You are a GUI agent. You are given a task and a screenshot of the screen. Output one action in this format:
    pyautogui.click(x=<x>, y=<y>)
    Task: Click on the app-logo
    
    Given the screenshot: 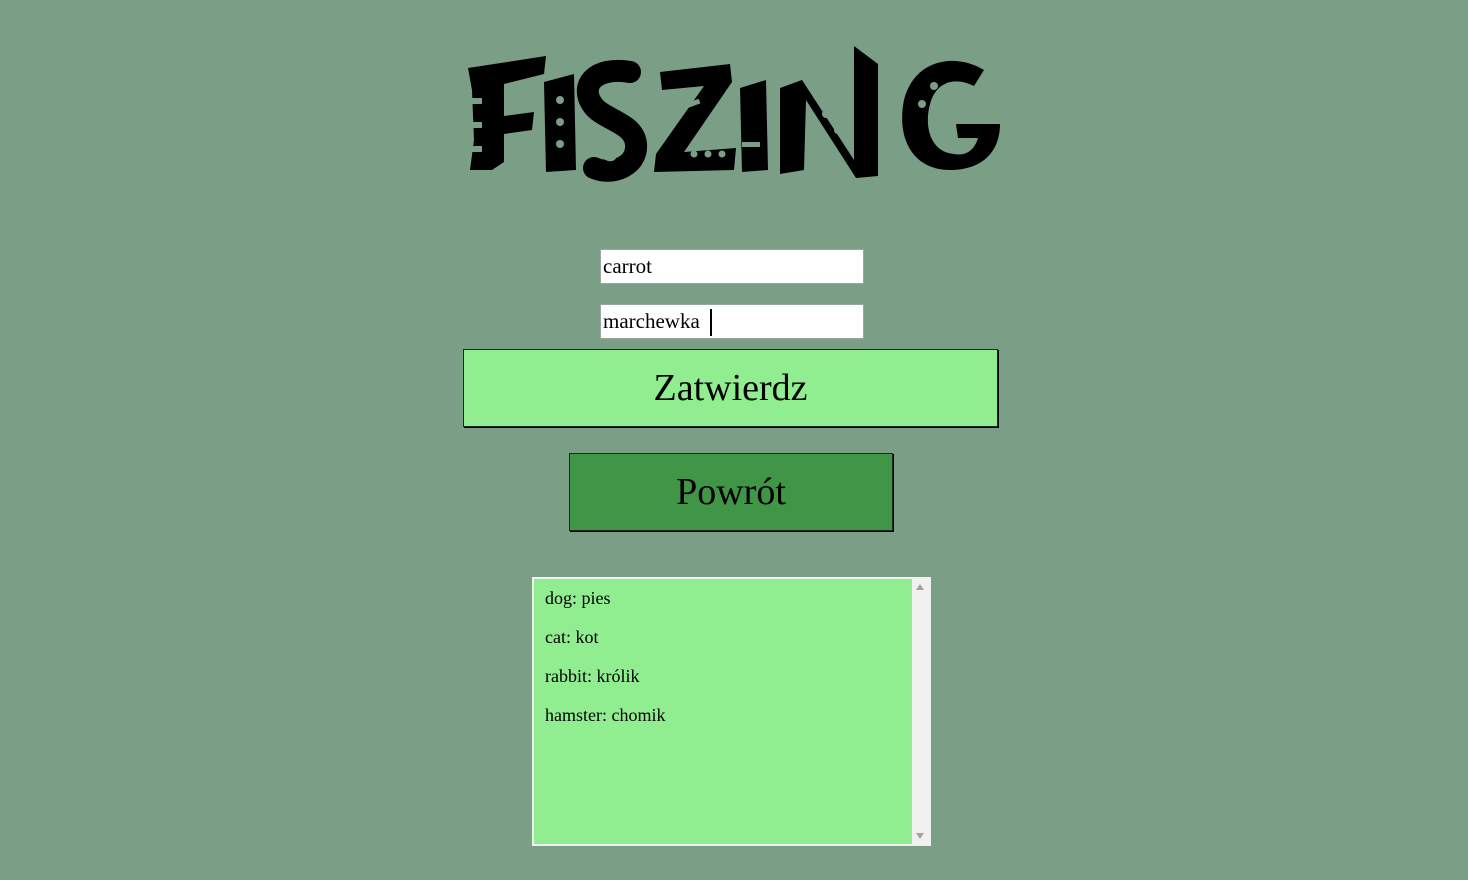 What is the action you would take?
    pyautogui.click(x=734, y=114)
    